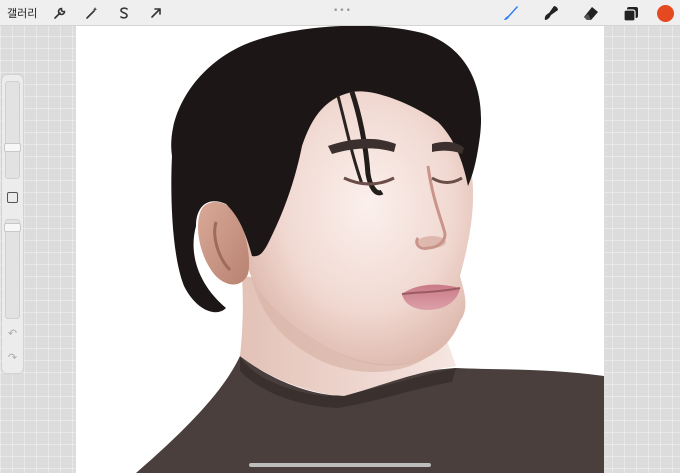  I want to click on color-picker-button, so click(665, 13).